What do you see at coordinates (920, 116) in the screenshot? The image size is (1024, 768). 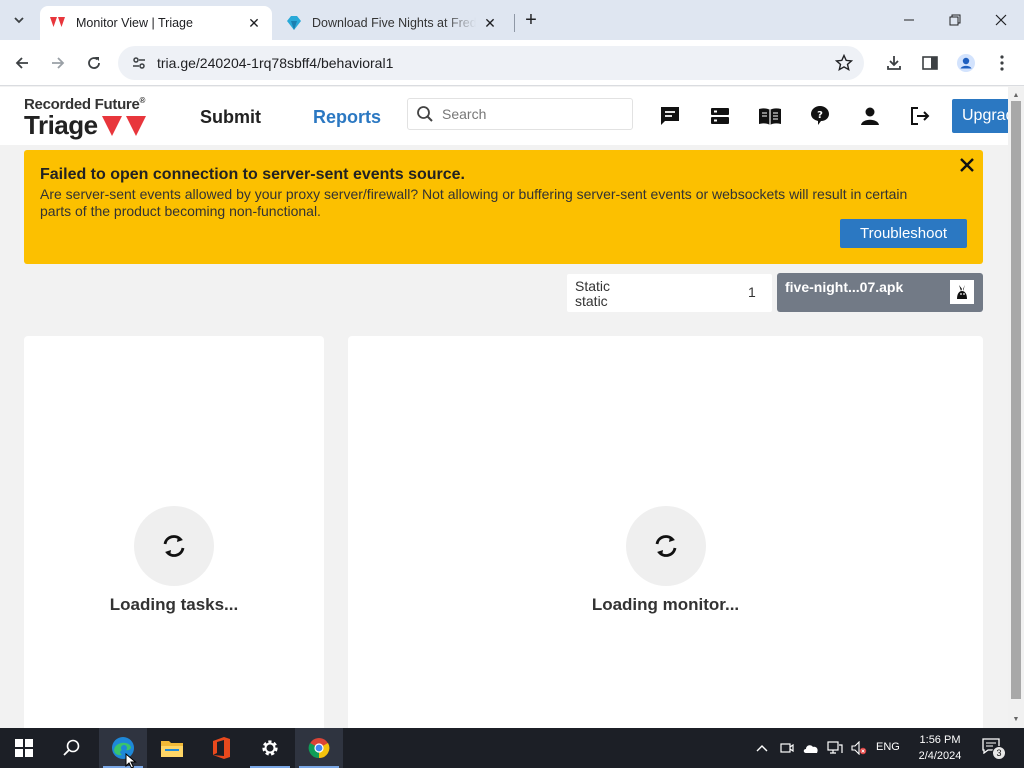 I see `logout-icon` at bounding box center [920, 116].